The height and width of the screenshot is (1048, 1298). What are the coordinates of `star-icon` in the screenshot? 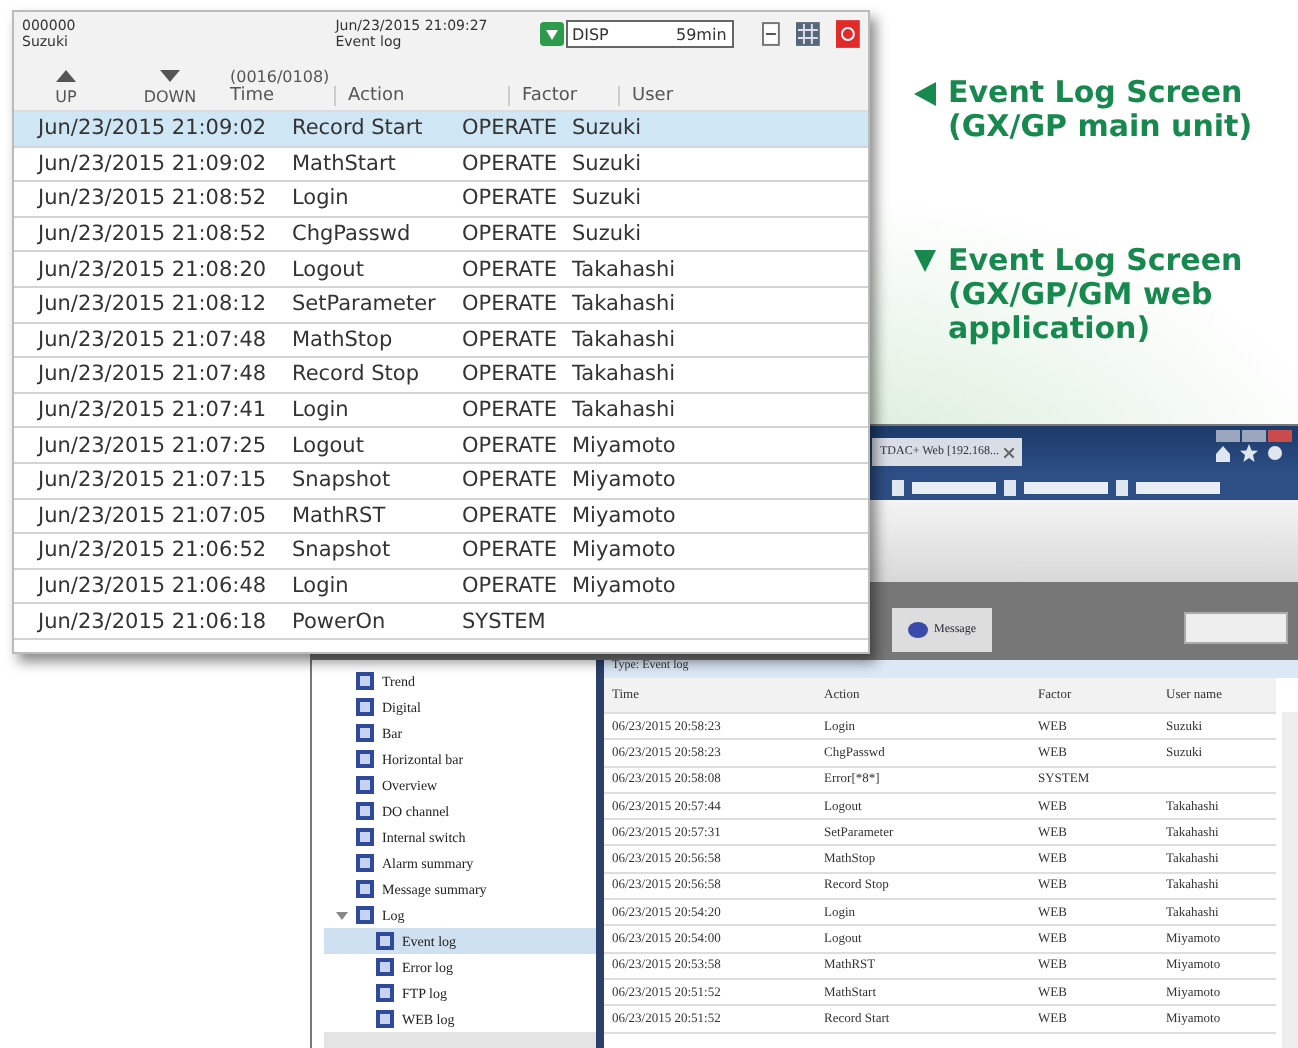 It's located at (1249, 453).